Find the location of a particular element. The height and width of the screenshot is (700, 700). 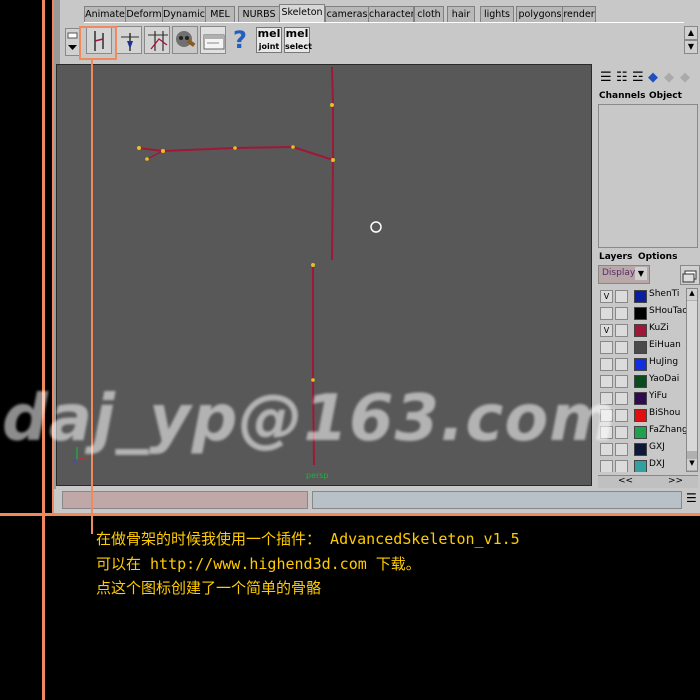

command-line-field is located at coordinates (185, 500).